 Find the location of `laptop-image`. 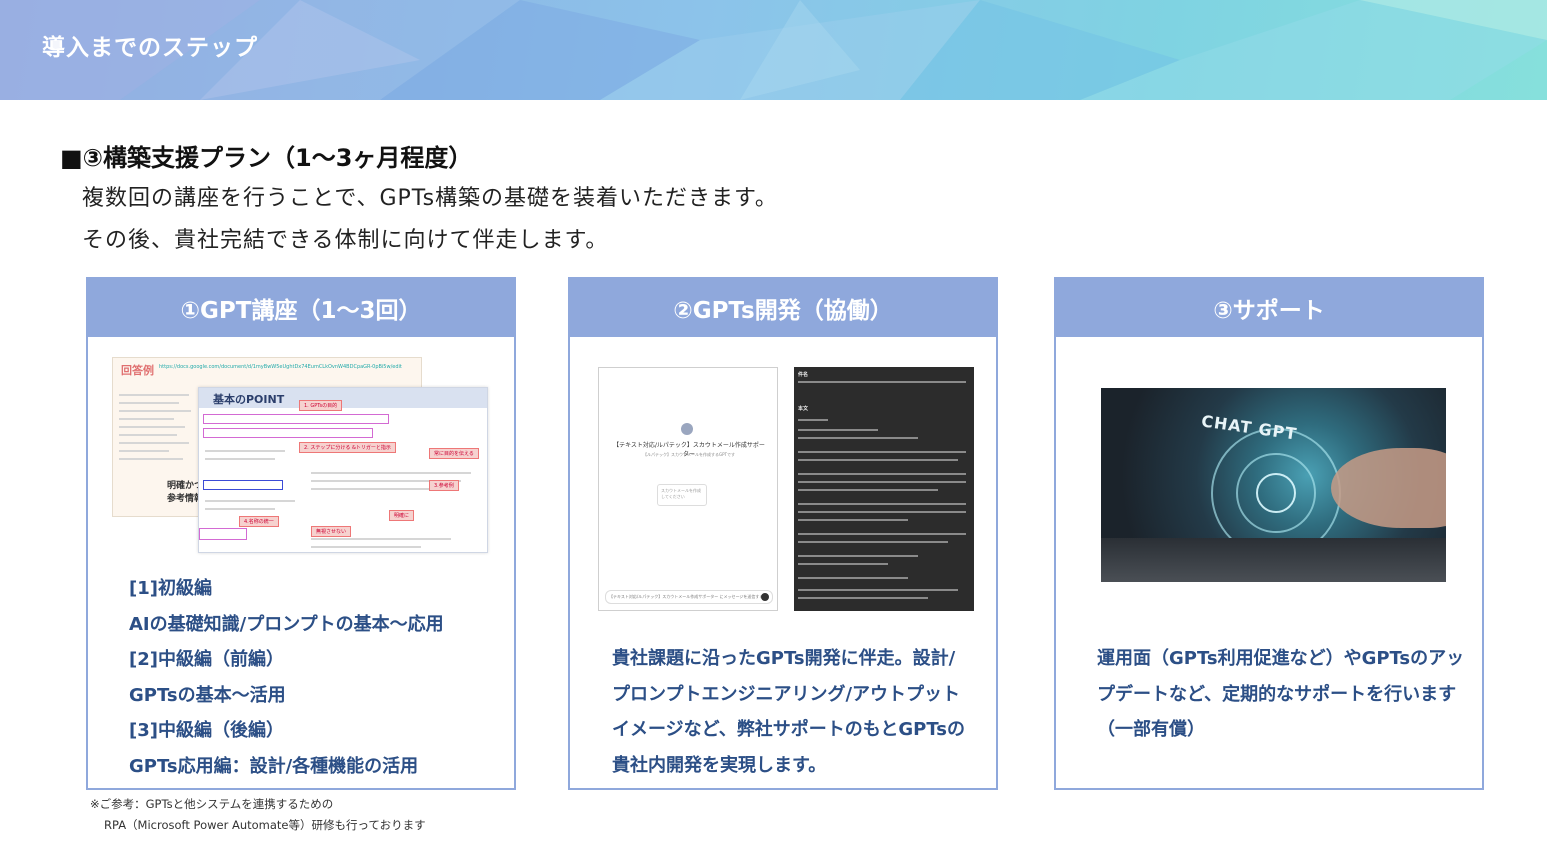

laptop-image is located at coordinates (1273, 560).